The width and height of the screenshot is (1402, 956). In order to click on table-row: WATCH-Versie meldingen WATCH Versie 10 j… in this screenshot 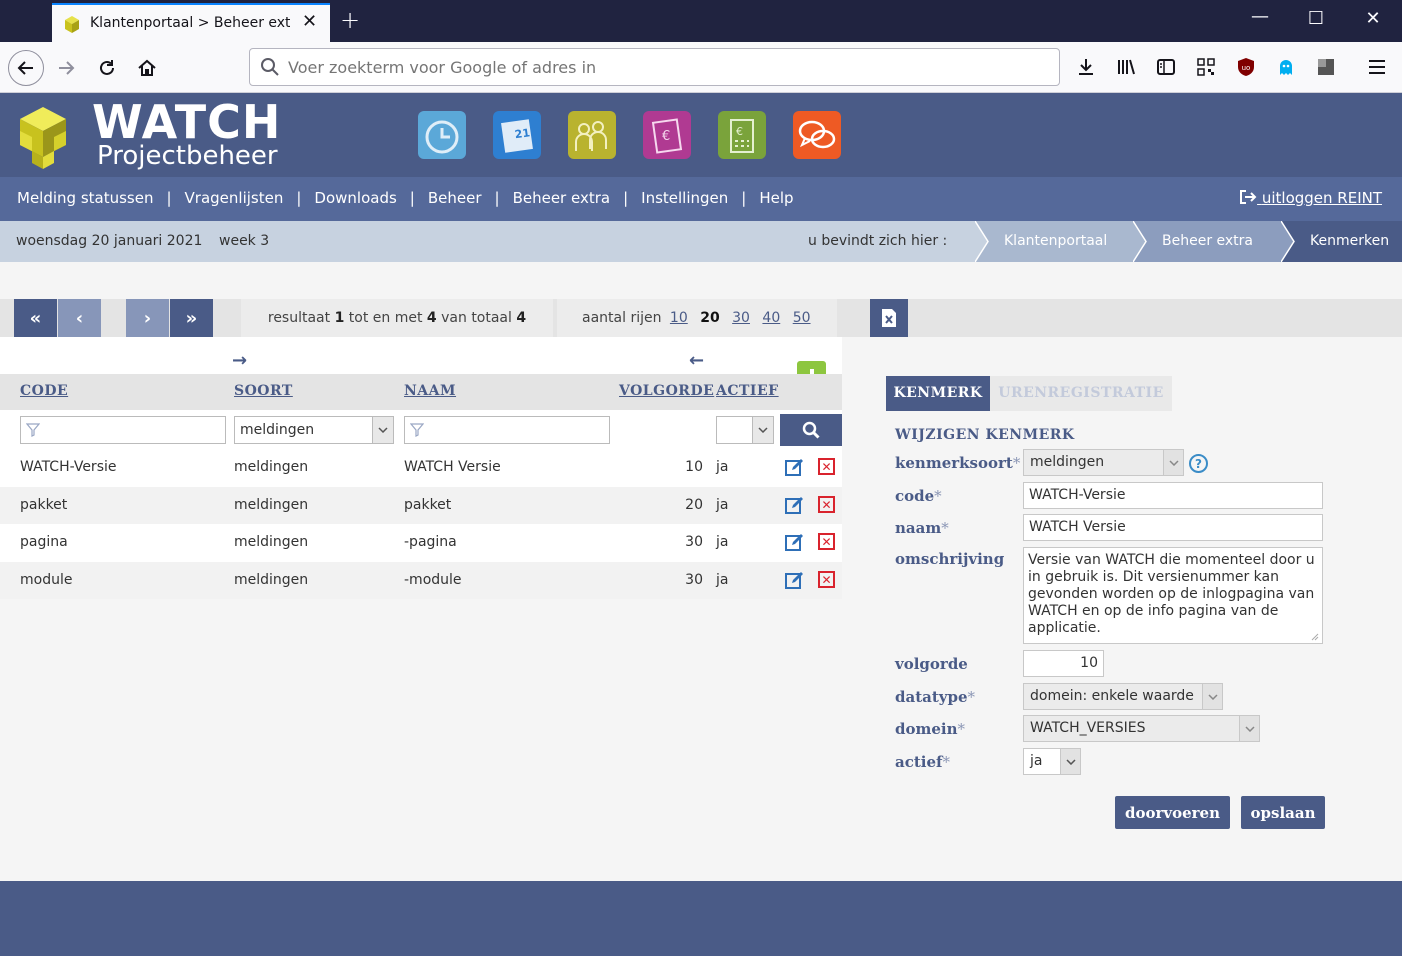, I will do `click(421, 467)`.